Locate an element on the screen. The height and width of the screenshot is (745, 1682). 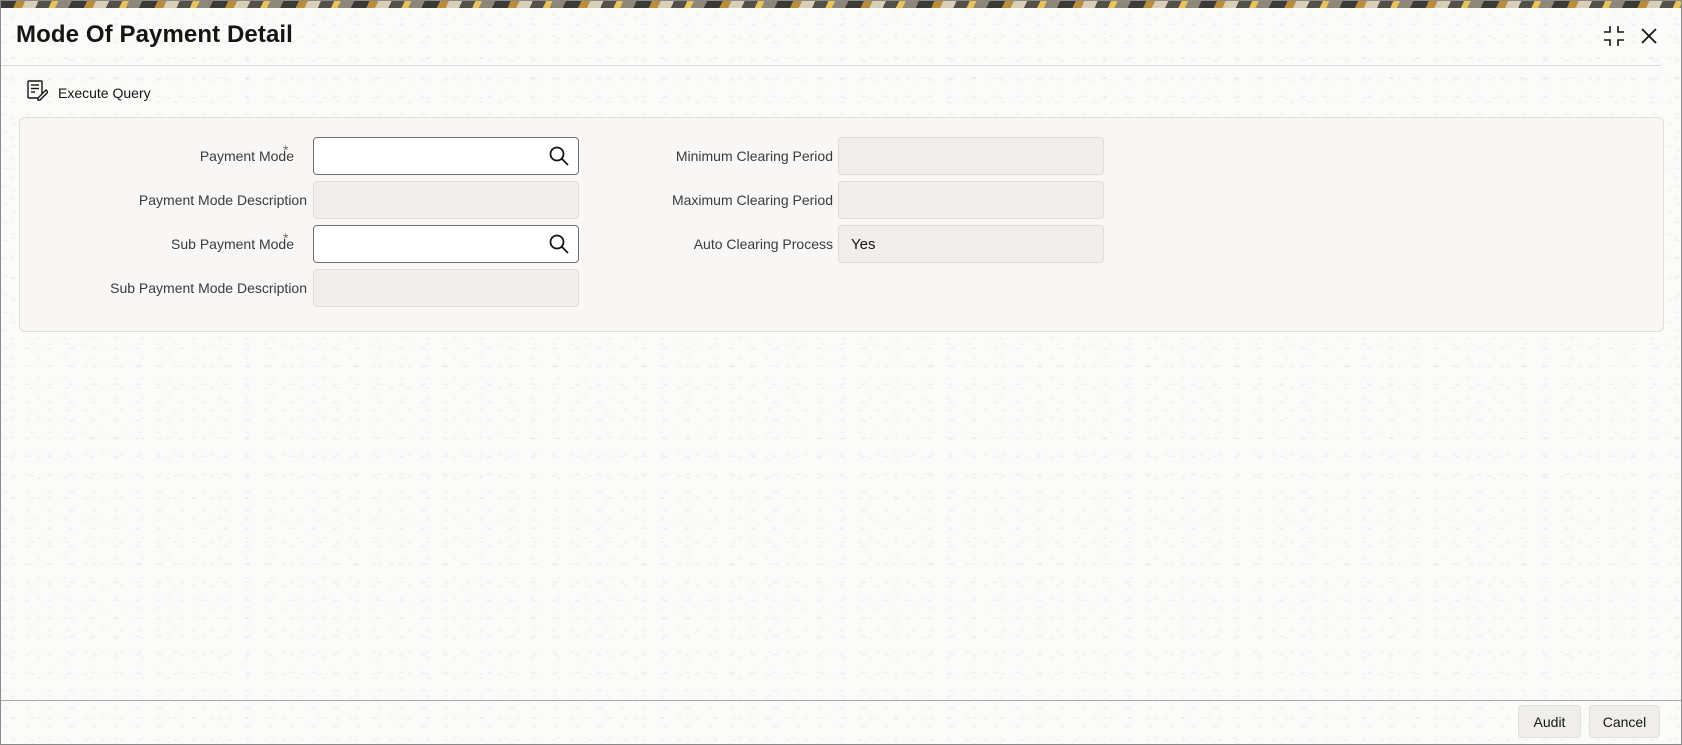
auto-clearing-process-value: Yes is located at coordinates (863, 244).